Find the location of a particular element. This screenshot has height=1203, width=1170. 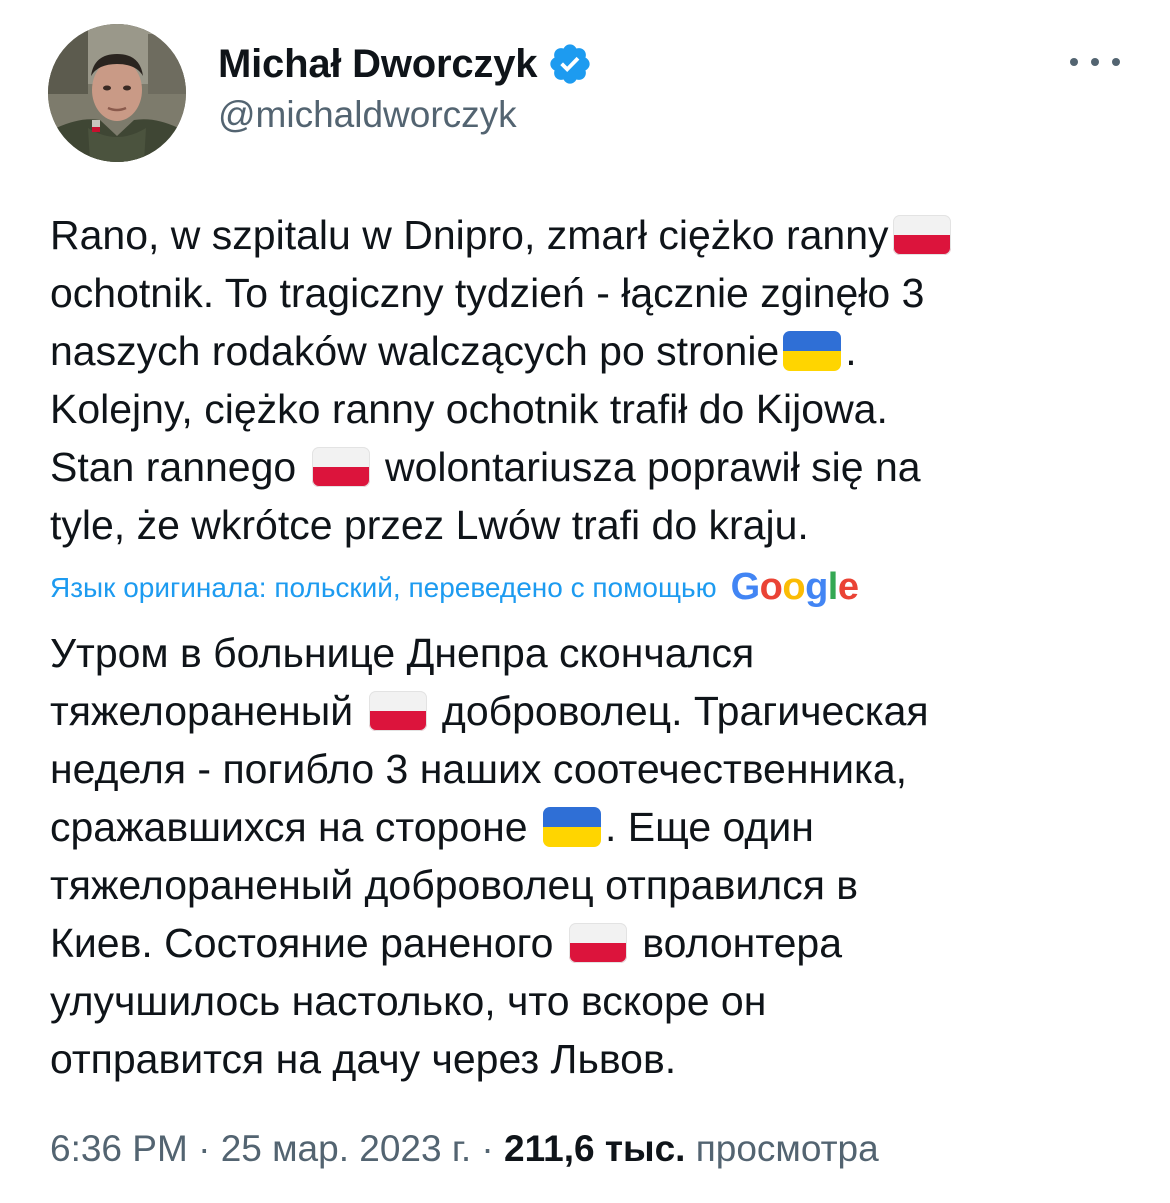

author-handle: @michaldworczyk is located at coordinates (367, 115).